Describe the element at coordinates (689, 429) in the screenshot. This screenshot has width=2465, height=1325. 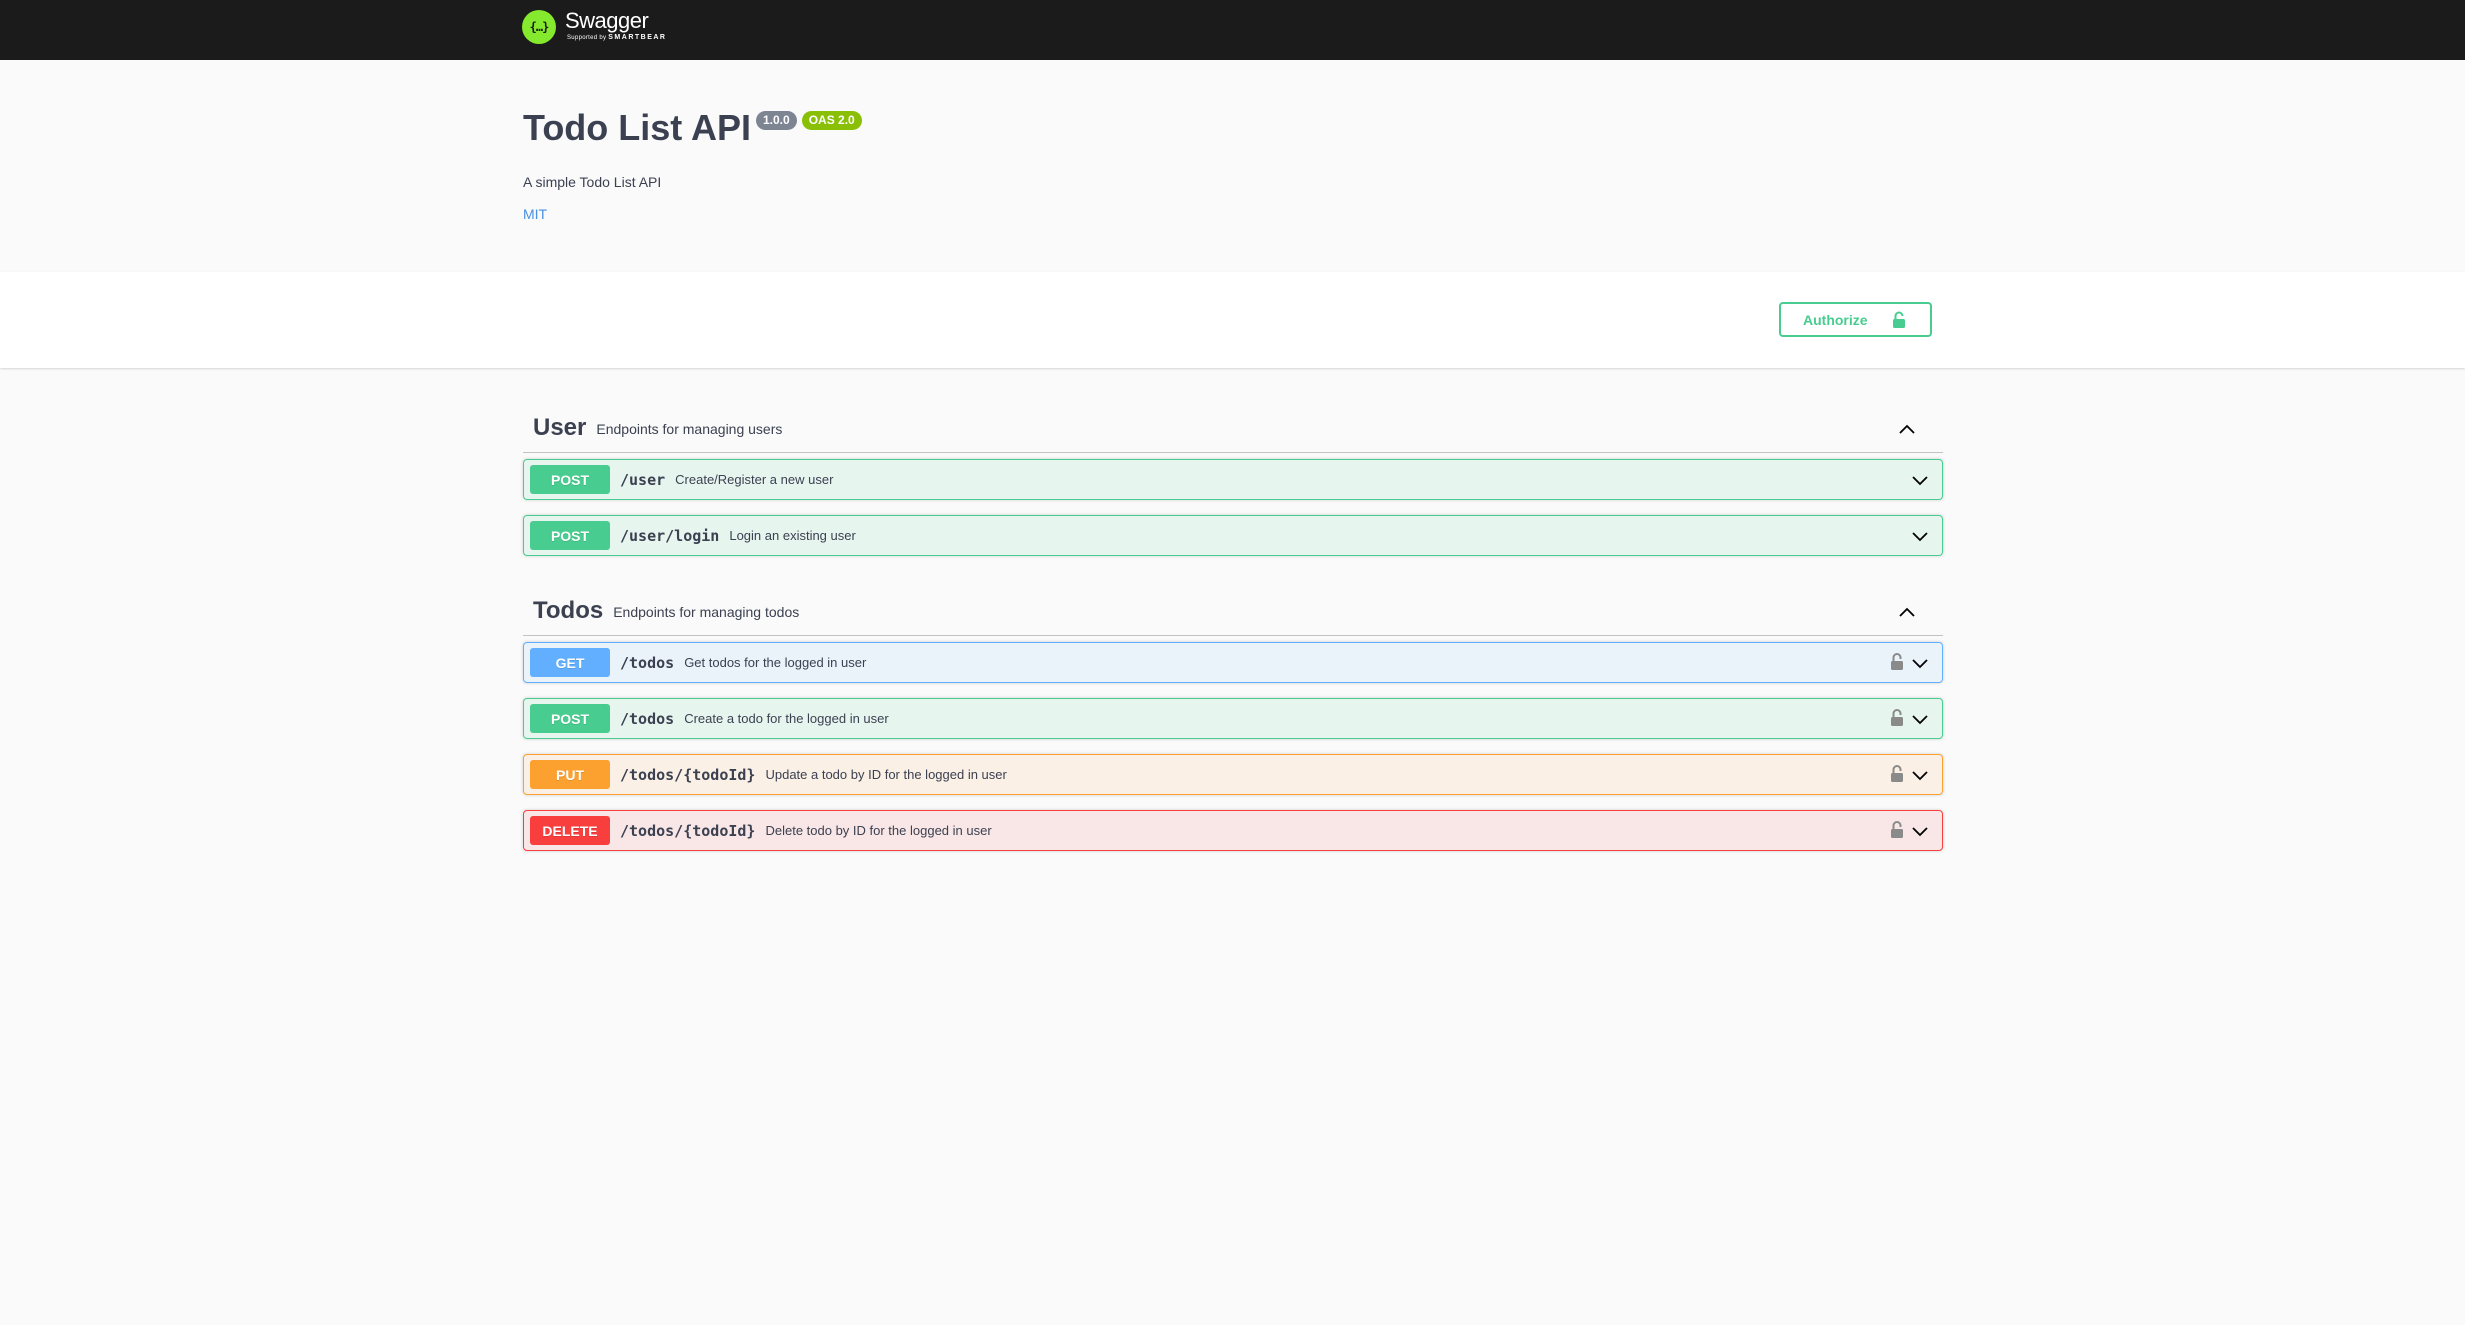
I see `tag-description: Endpoints for managing users` at that location.